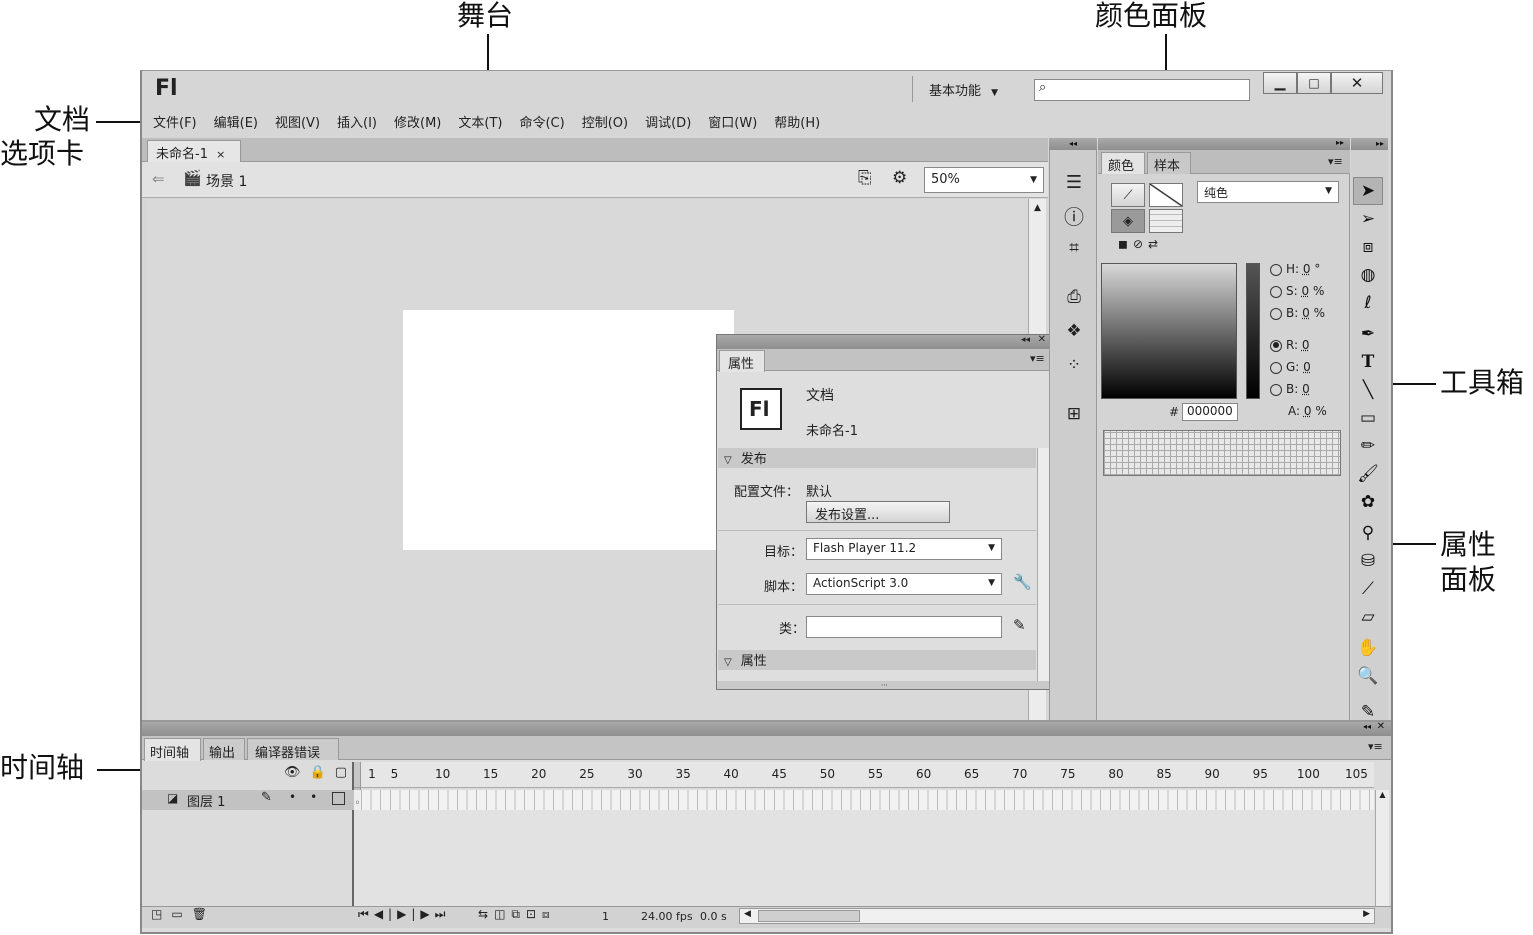 This screenshot has height=935, width=1533. I want to click on menu-help: 帮助(H), so click(797, 121).